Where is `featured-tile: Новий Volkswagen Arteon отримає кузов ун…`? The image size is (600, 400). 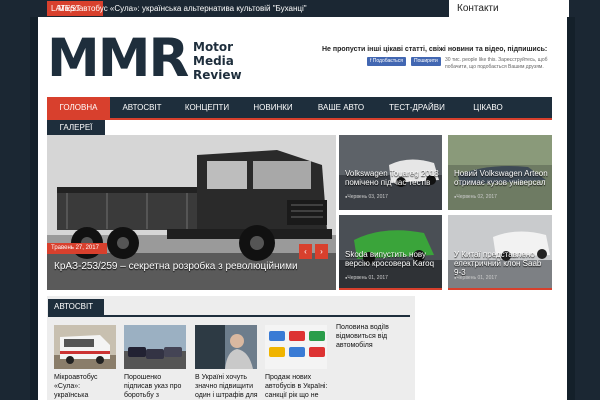 featured-tile: Новий Volkswagen Arteon отримає кузов ун… is located at coordinates (500, 172).